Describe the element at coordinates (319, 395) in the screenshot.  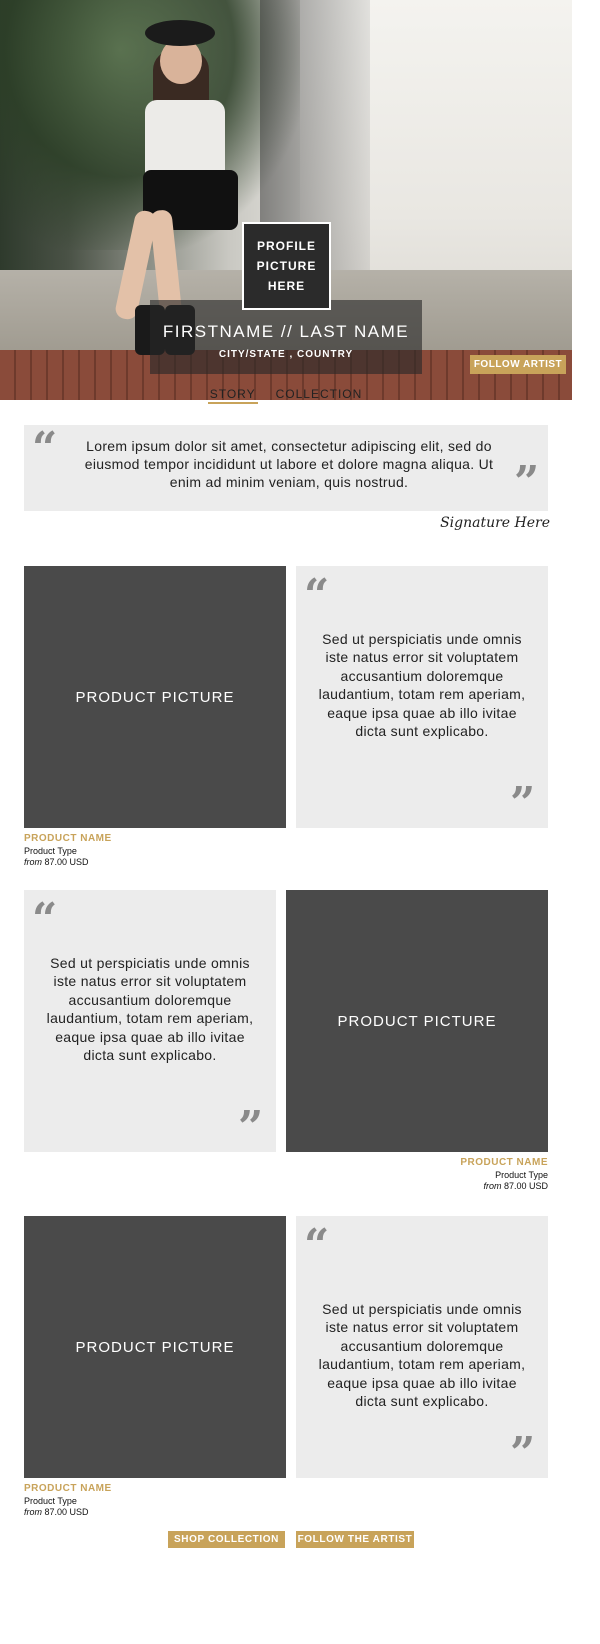
I see `tab-collection: COLLECTION` at that location.